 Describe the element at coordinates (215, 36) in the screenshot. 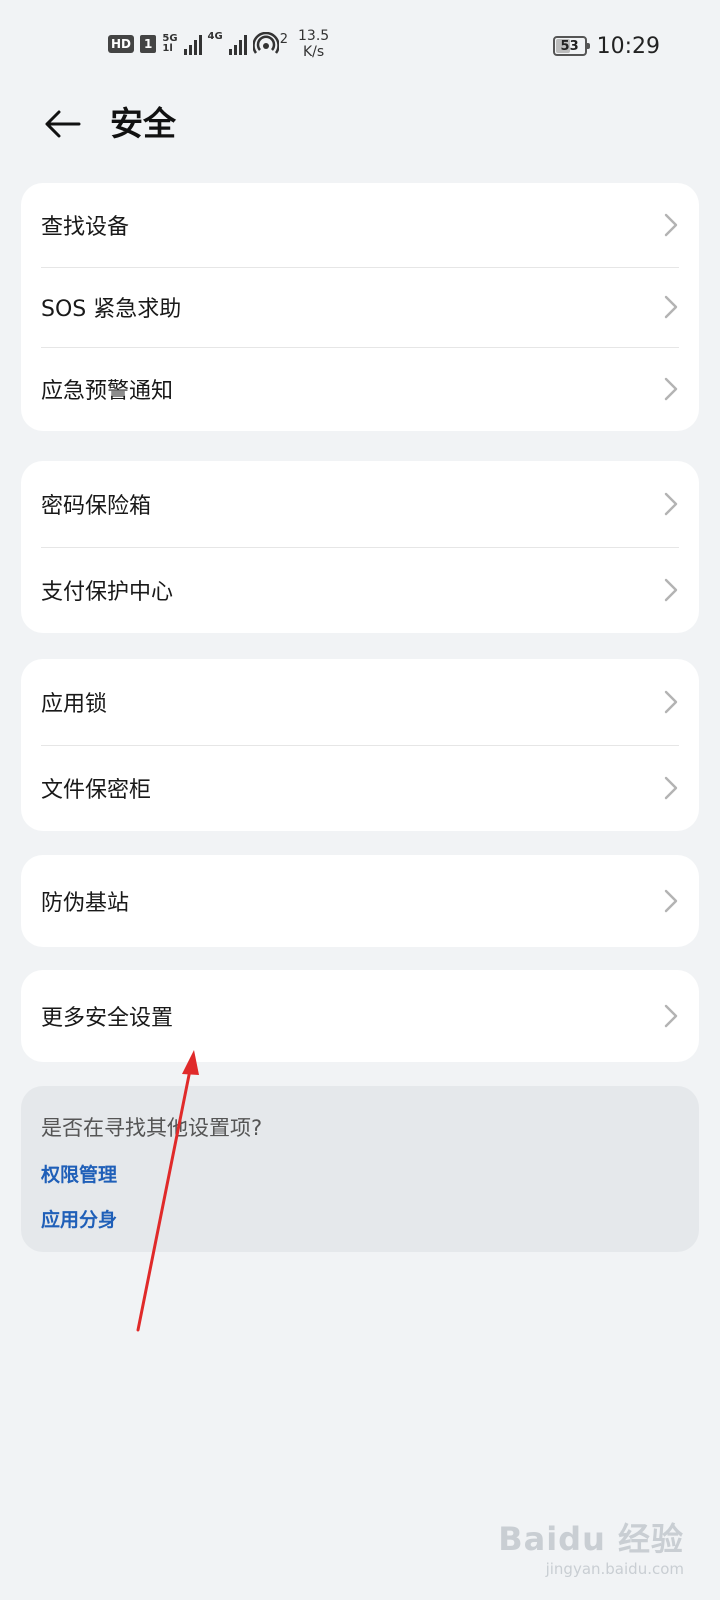

I see `network-4g-label: 4G` at that location.